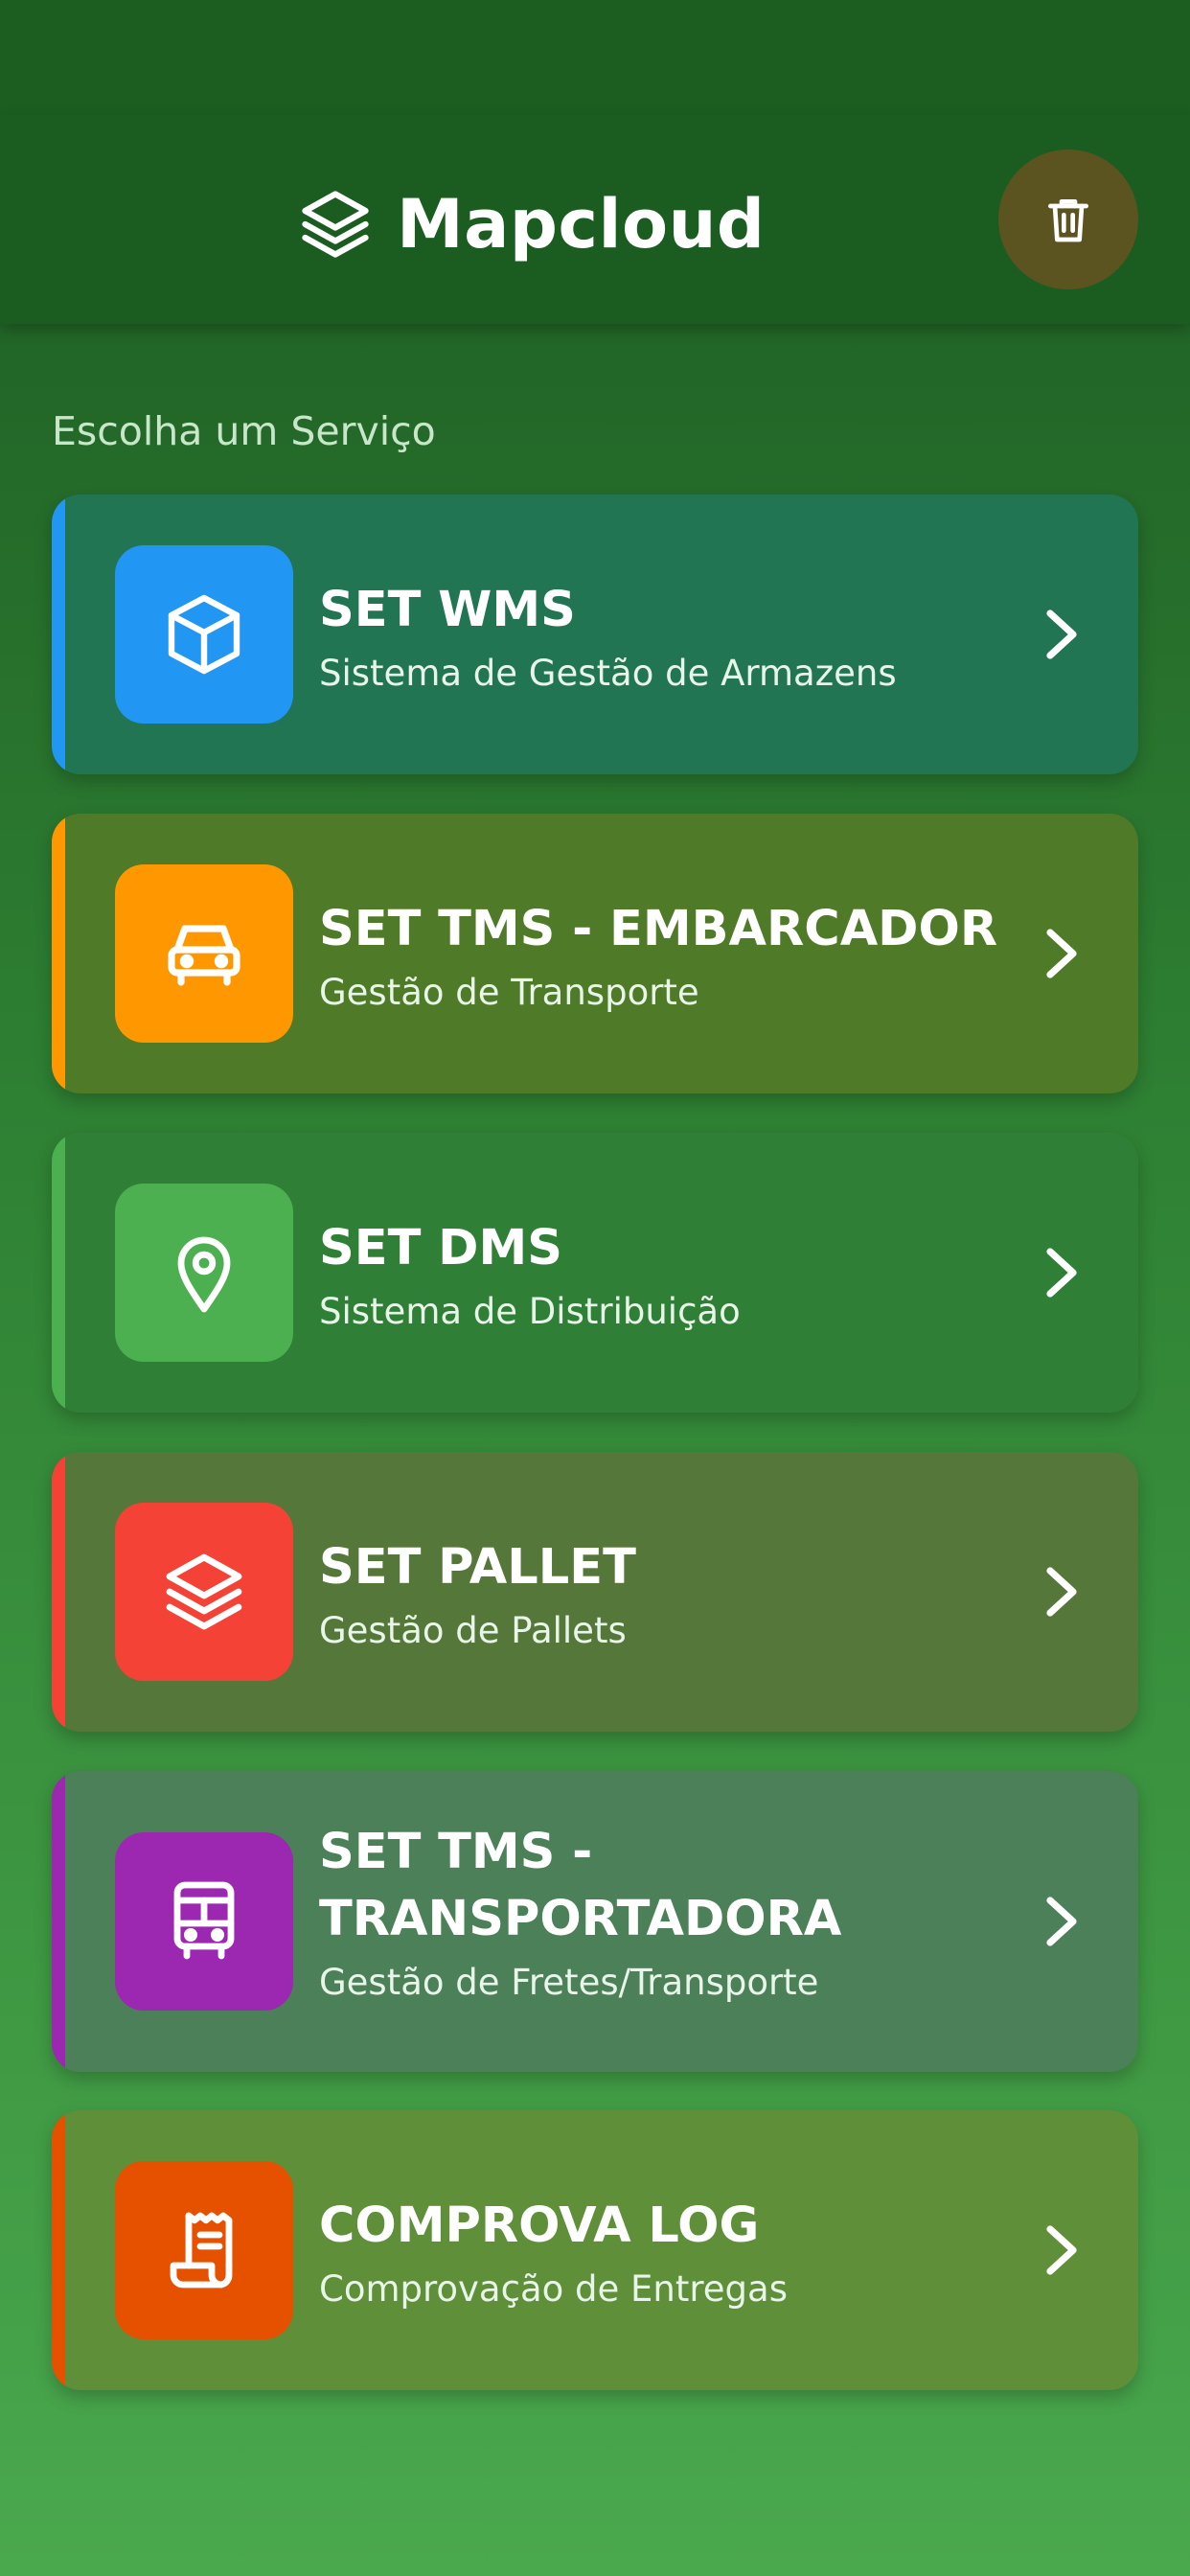 This screenshot has height=2576, width=1190. Describe the element at coordinates (441, 1248) in the screenshot. I see `service-title: SET DMS` at that location.